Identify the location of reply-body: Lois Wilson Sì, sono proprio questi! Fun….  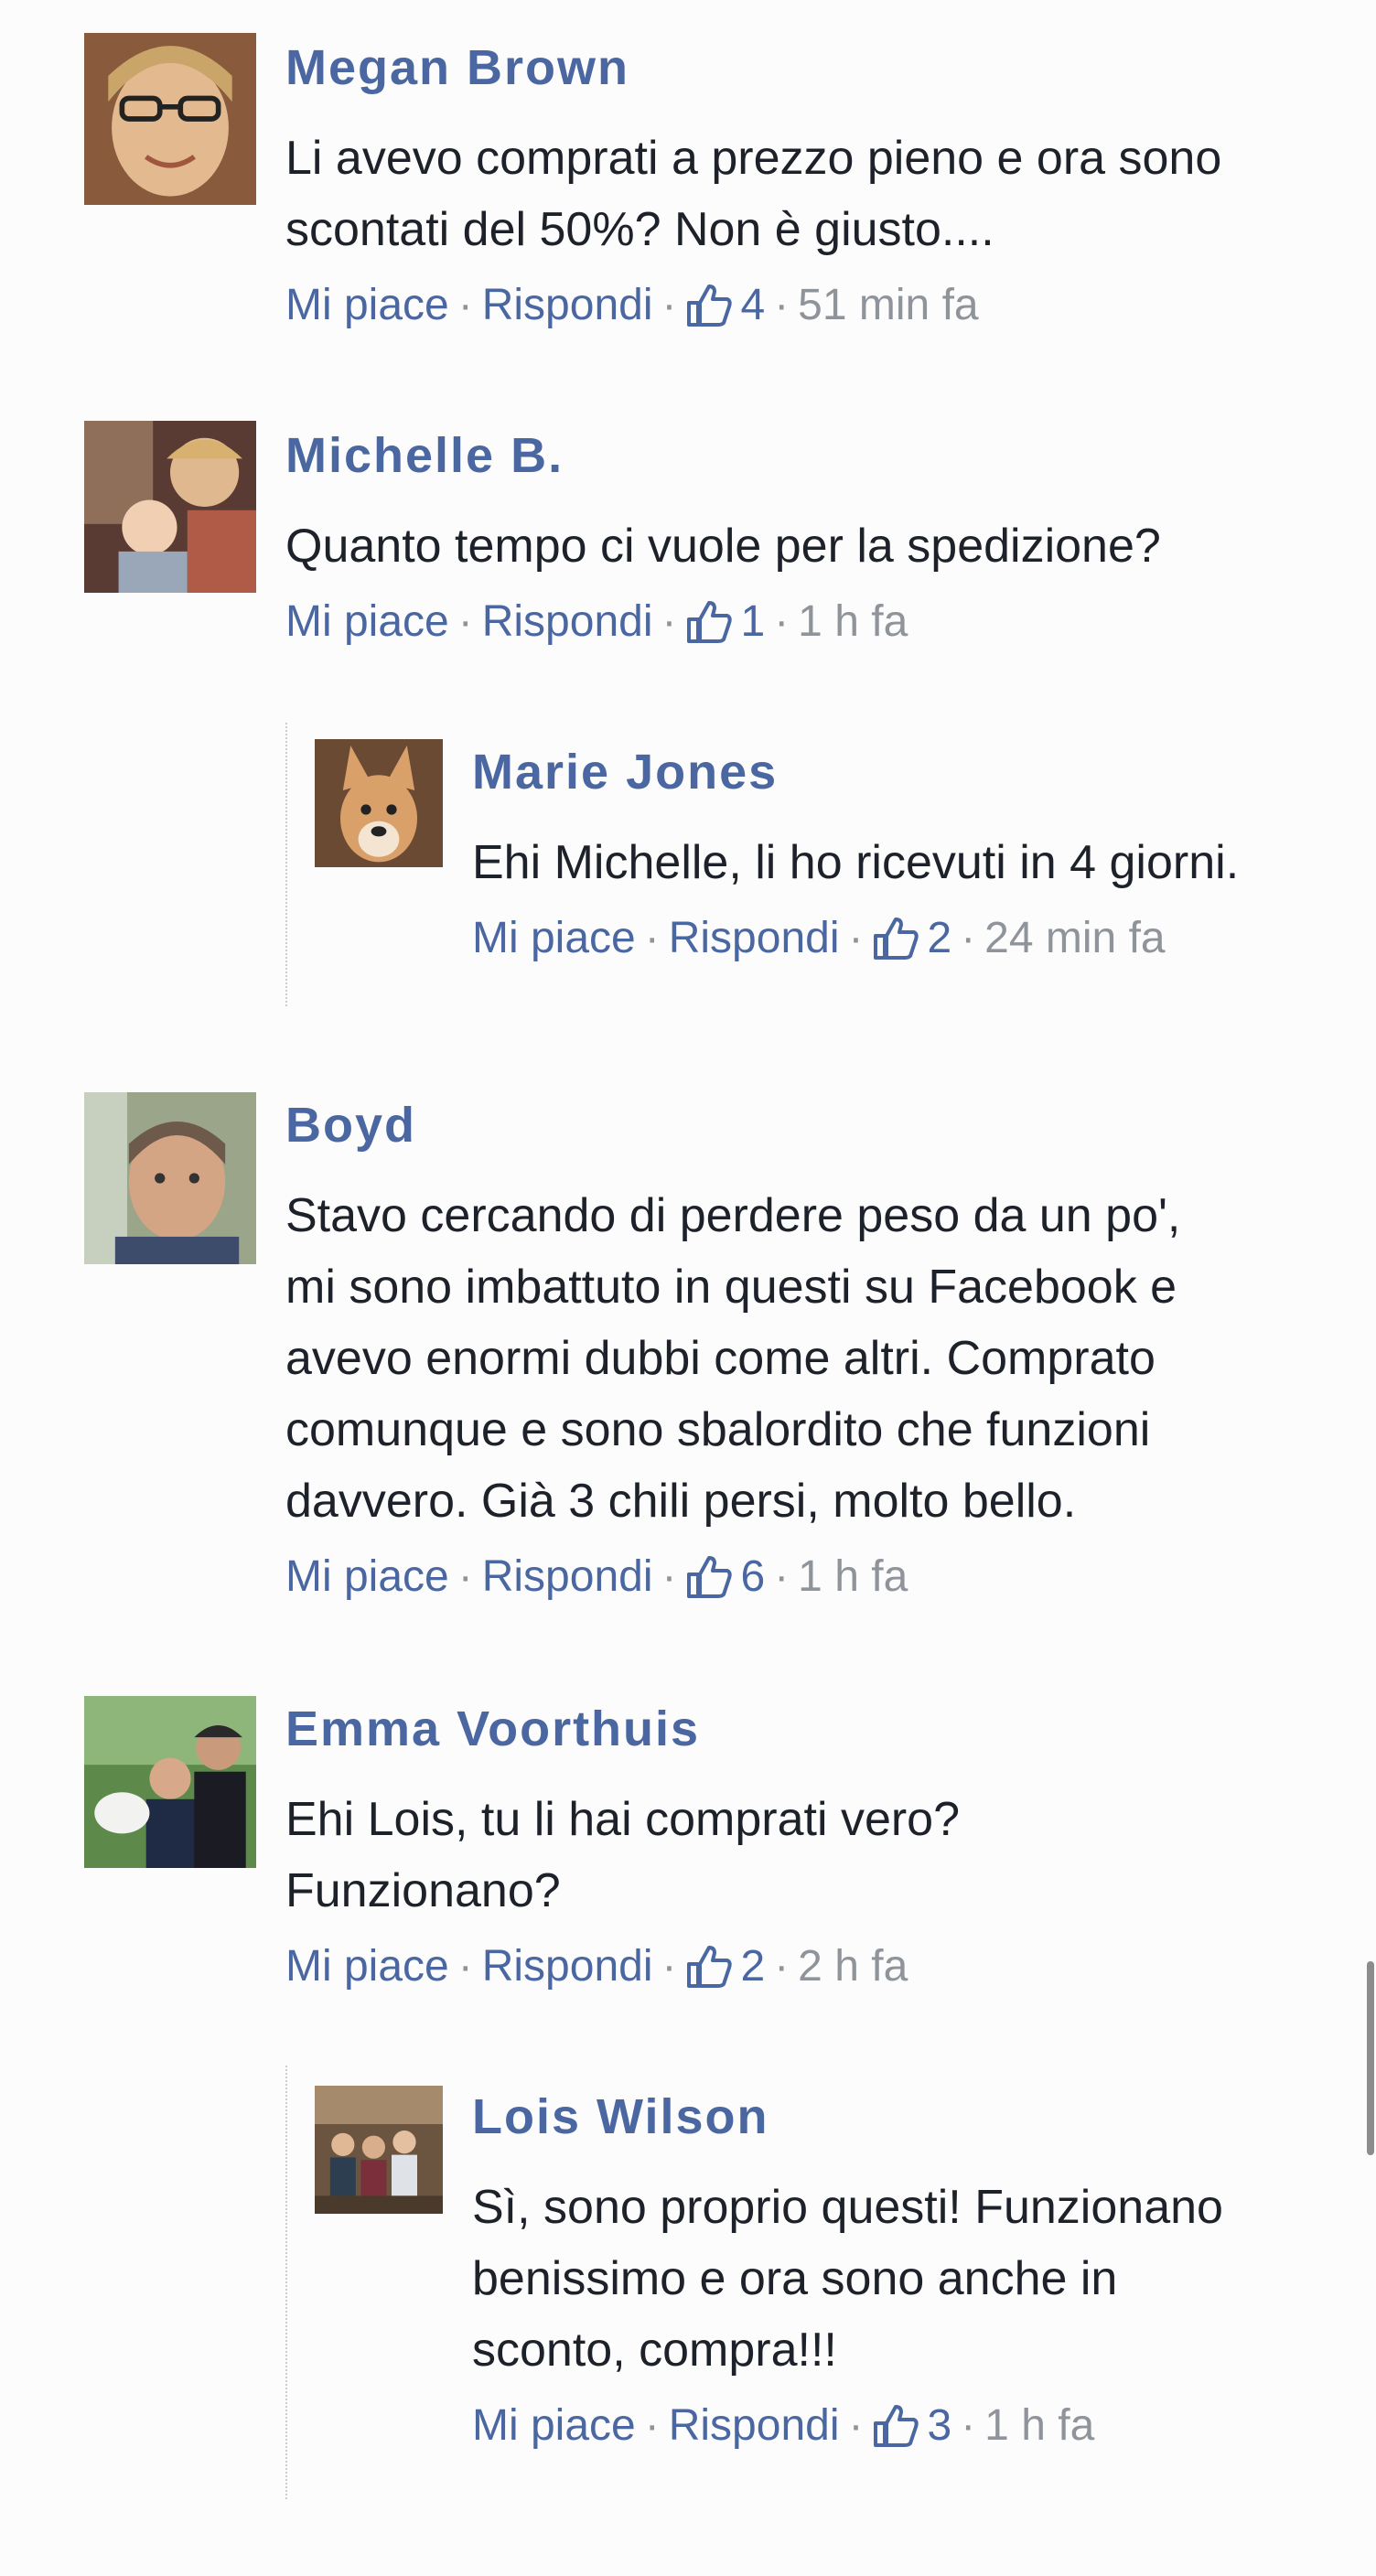
(911, 2271).